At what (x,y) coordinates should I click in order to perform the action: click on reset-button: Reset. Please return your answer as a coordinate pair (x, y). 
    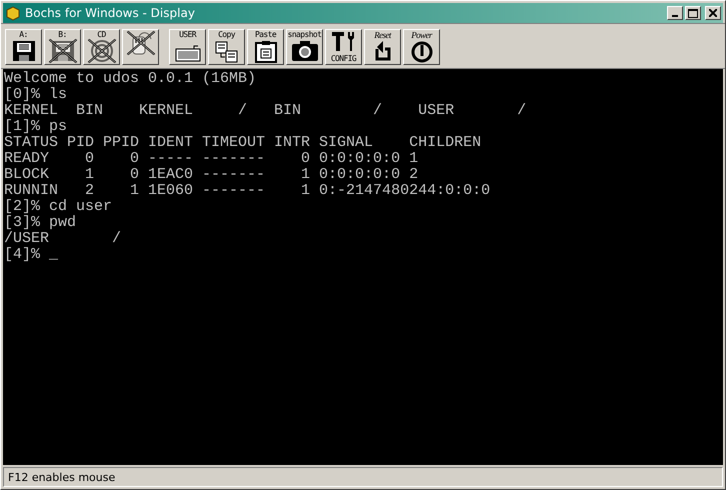
    Looking at the image, I should click on (382, 47).